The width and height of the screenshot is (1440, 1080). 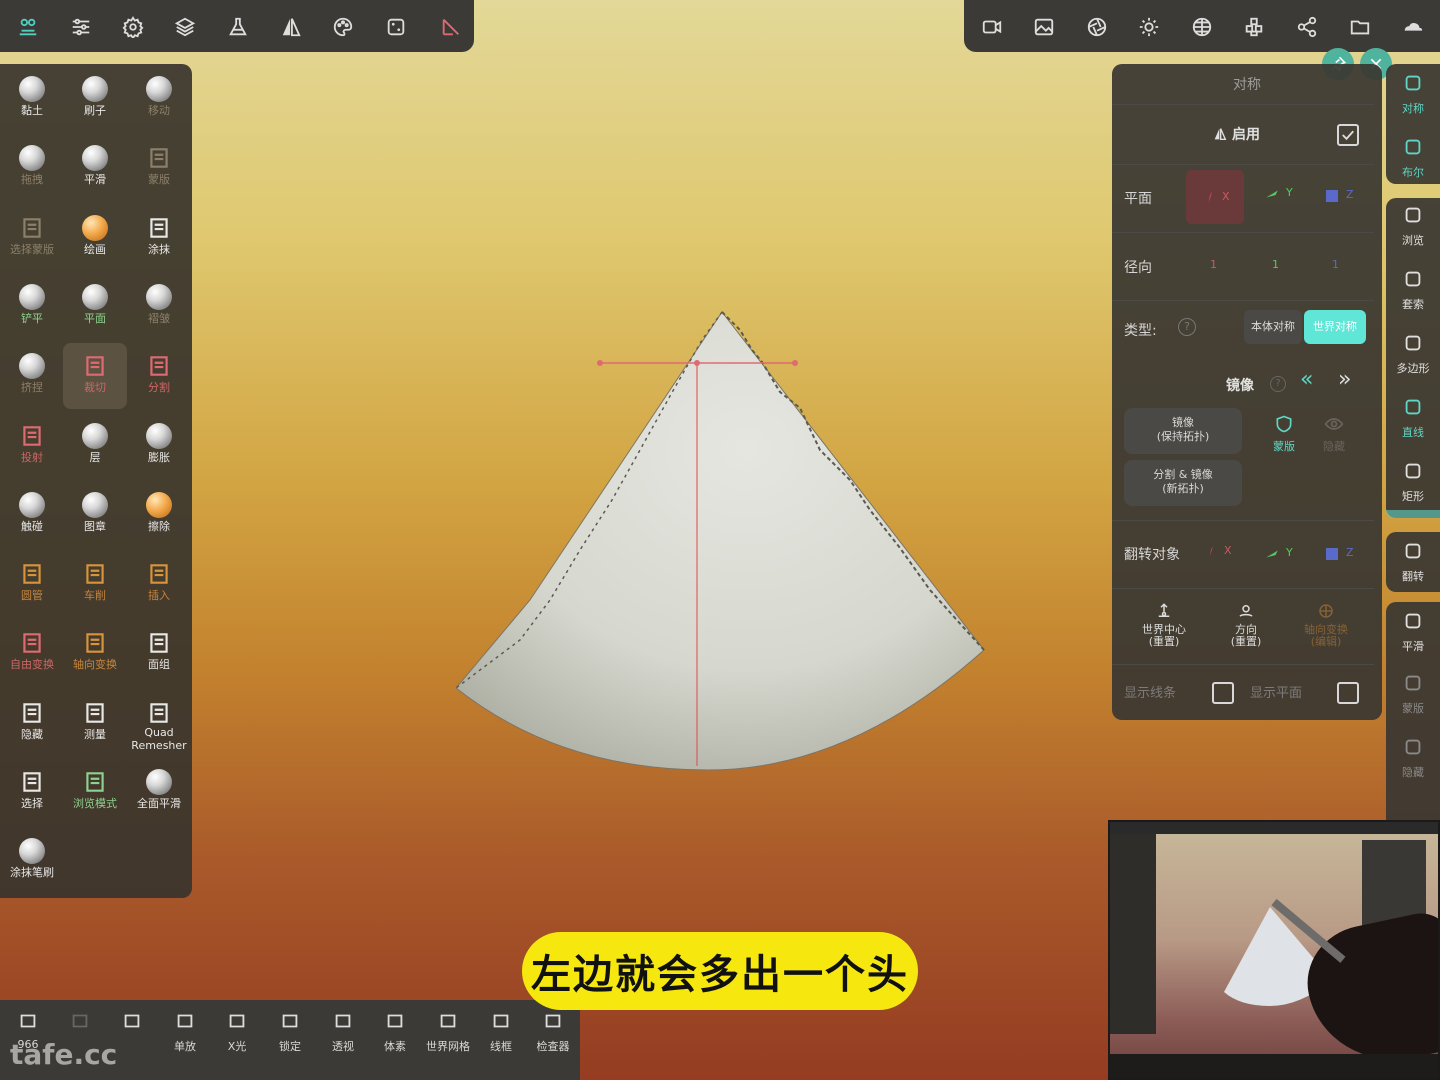 I want to click on right-sidebar-item-8: 翻转, so click(x=1413, y=562).